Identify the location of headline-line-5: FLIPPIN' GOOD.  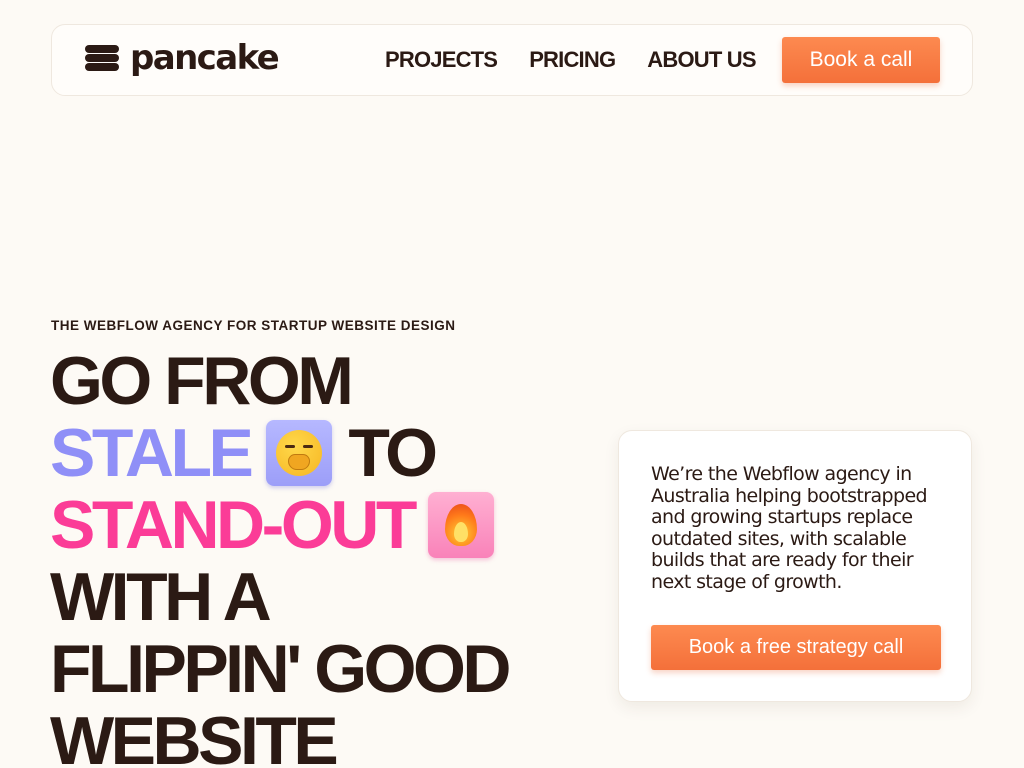
(330, 669).